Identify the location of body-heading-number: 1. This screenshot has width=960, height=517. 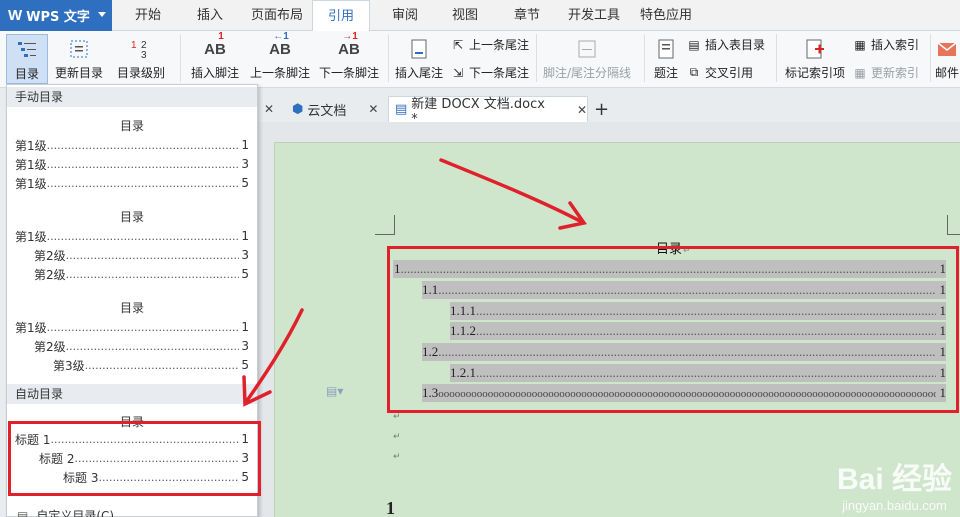
(390, 507).